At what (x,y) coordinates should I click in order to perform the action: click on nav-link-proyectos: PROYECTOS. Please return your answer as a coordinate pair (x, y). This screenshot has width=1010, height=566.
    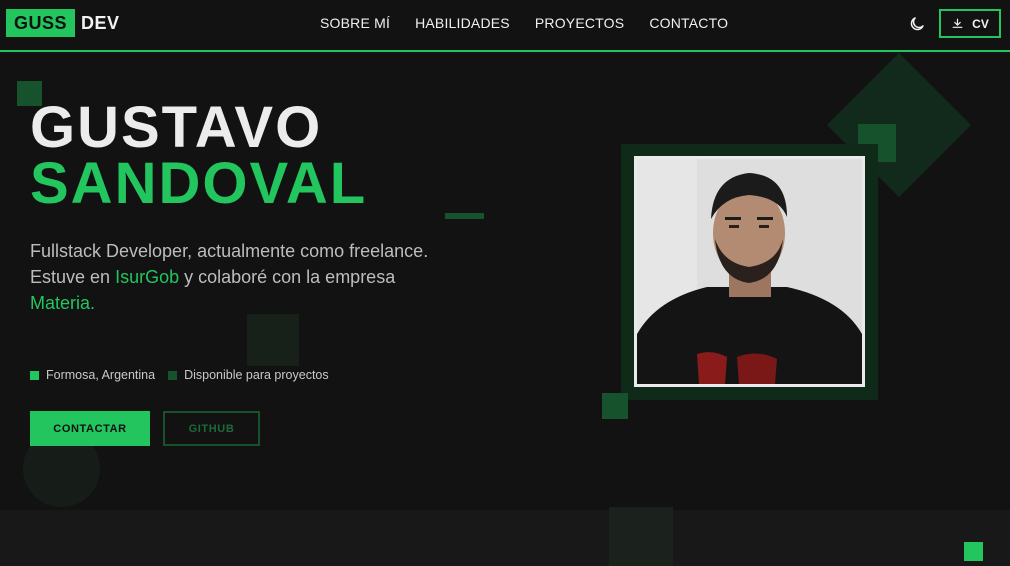
    Looking at the image, I should click on (579, 23).